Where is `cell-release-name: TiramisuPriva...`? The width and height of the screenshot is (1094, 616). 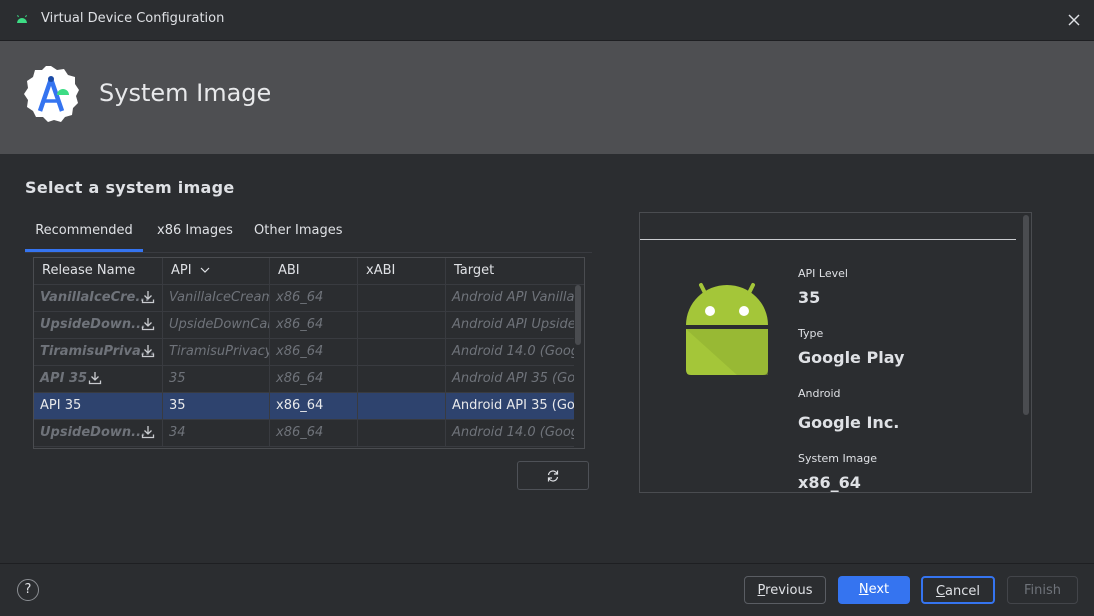 cell-release-name: TiramisuPriva... is located at coordinates (98, 352).